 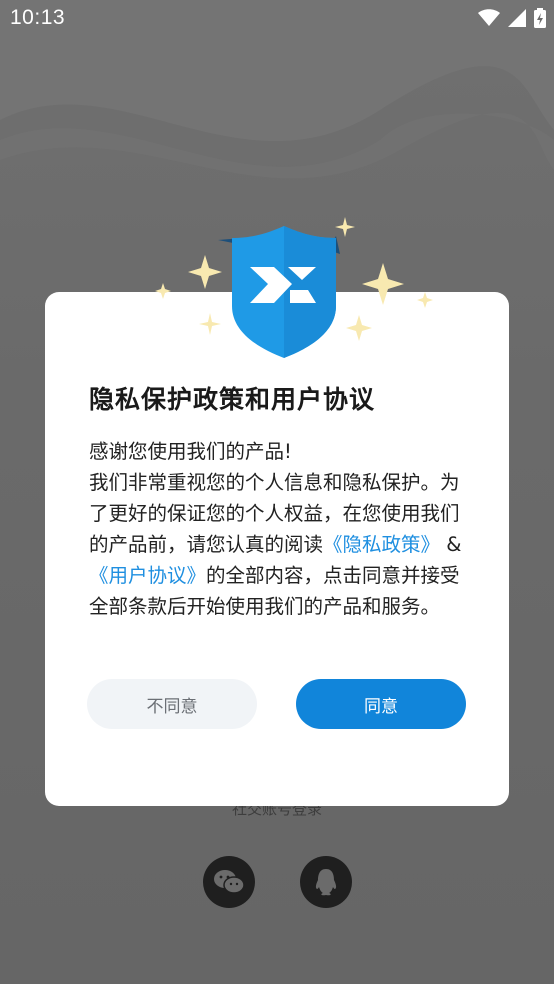 What do you see at coordinates (381, 704) in the screenshot?
I see `agree-button: 同意` at bounding box center [381, 704].